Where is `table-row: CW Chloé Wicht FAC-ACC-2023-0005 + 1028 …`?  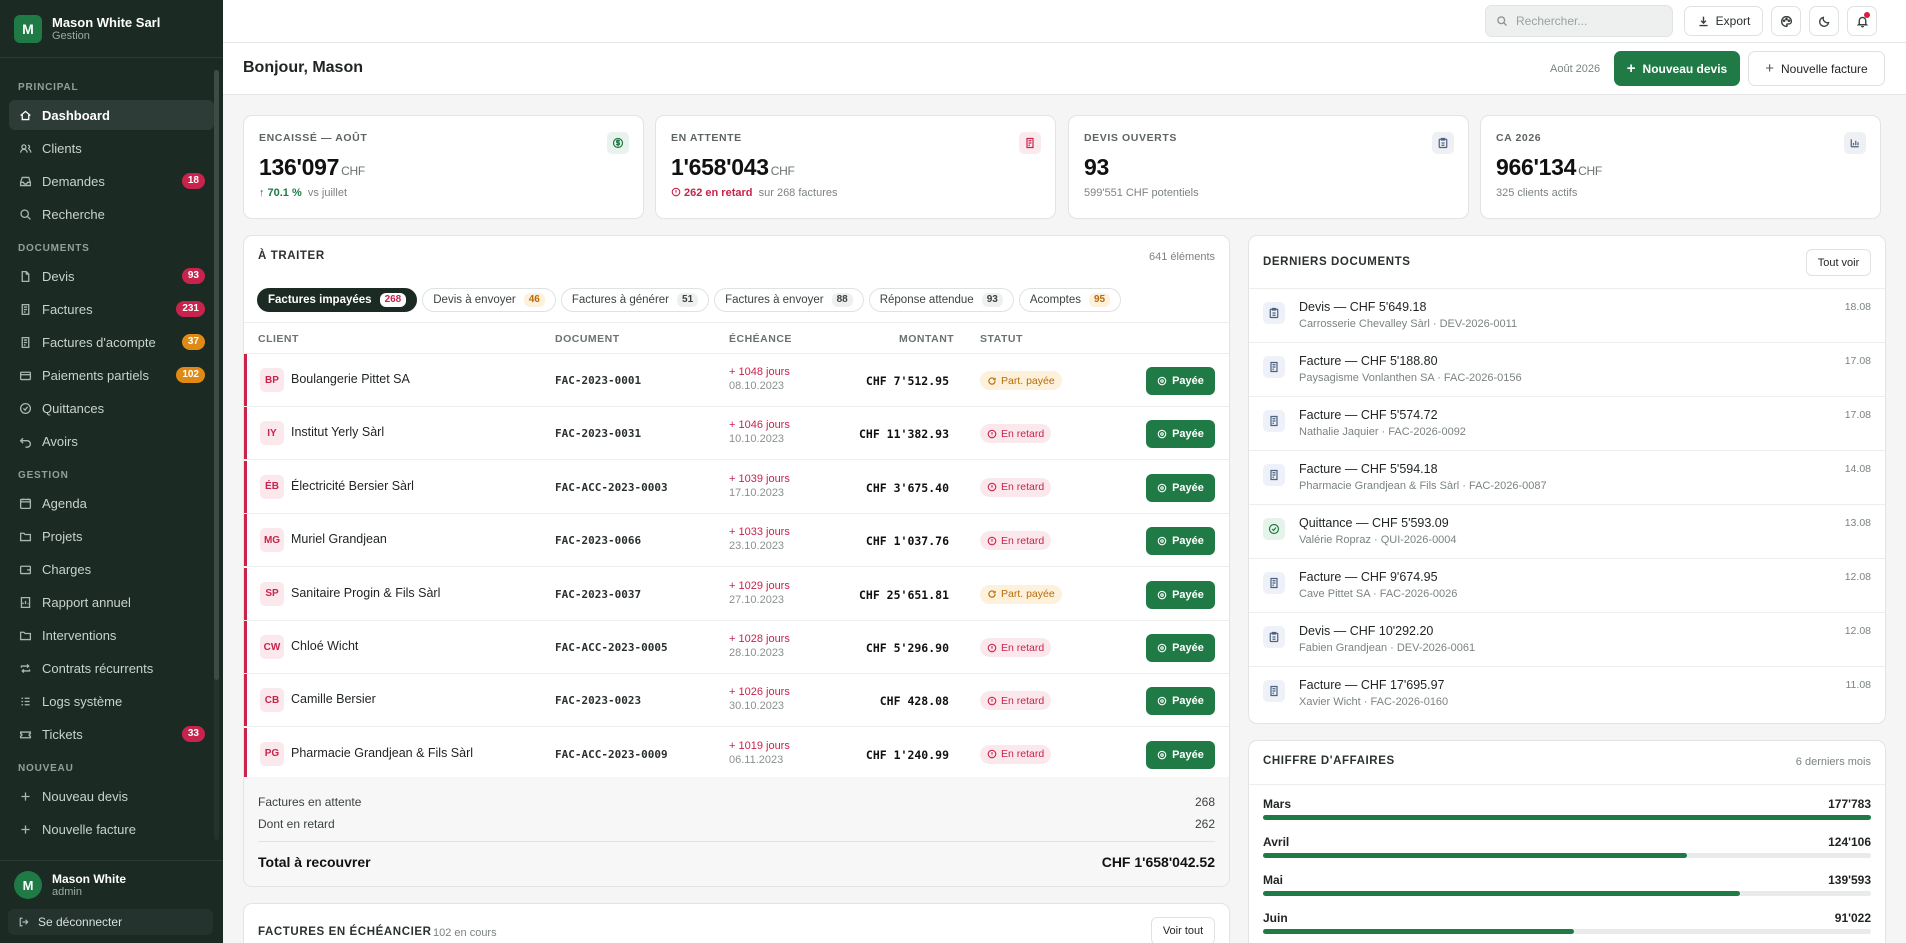 table-row: CW Chloé Wicht FAC-ACC-2023-0005 + 1028 … is located at coordinates (736, 647).